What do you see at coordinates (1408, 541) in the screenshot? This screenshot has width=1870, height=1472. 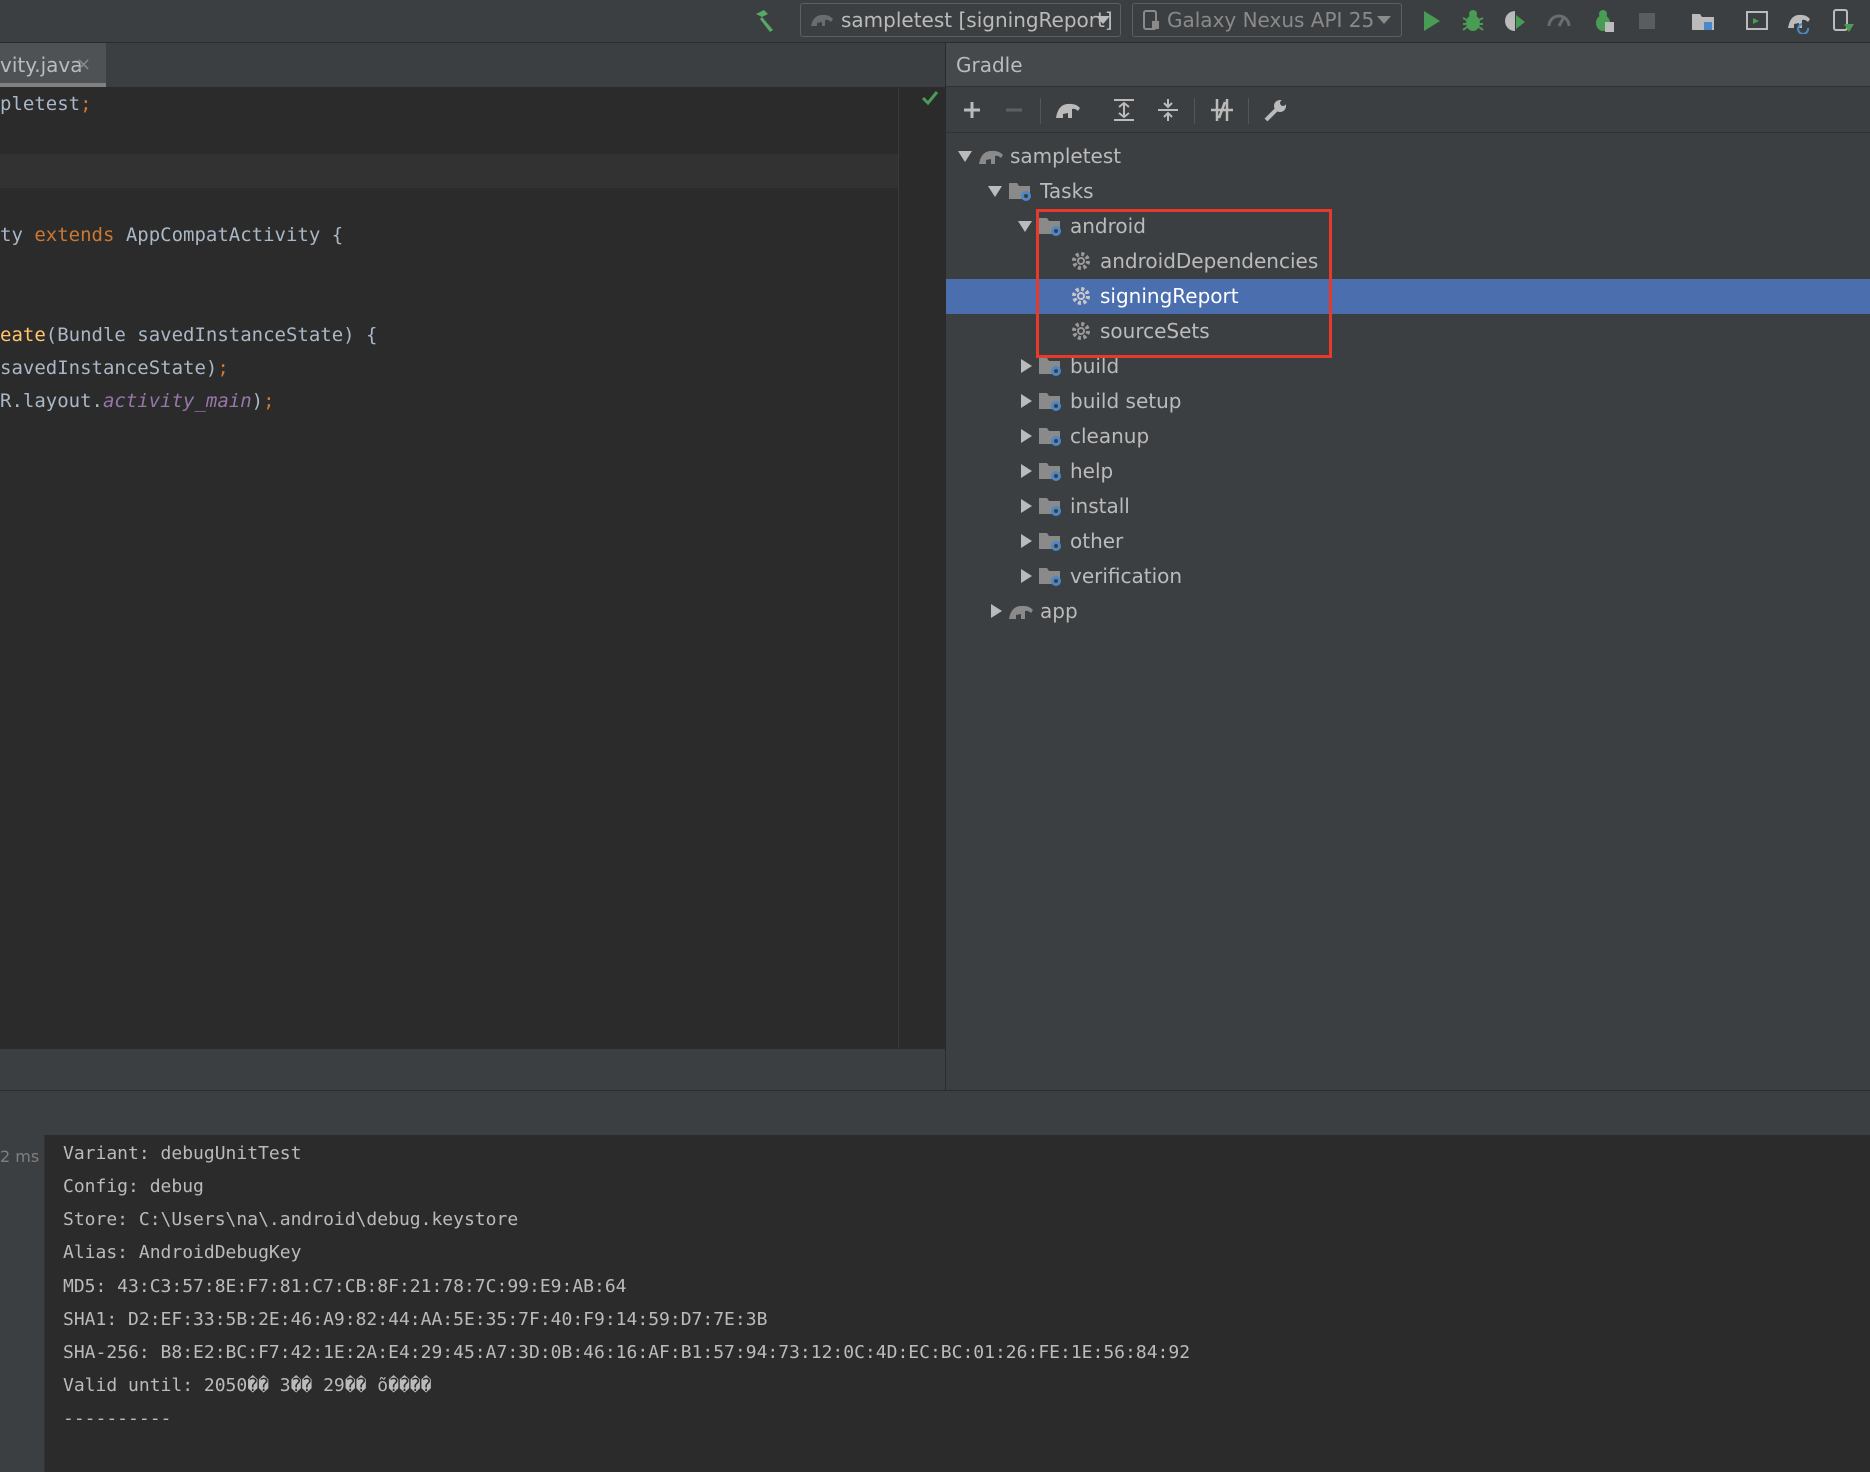 I see `tree-node-group: other` at bounding box center [1408, 541].